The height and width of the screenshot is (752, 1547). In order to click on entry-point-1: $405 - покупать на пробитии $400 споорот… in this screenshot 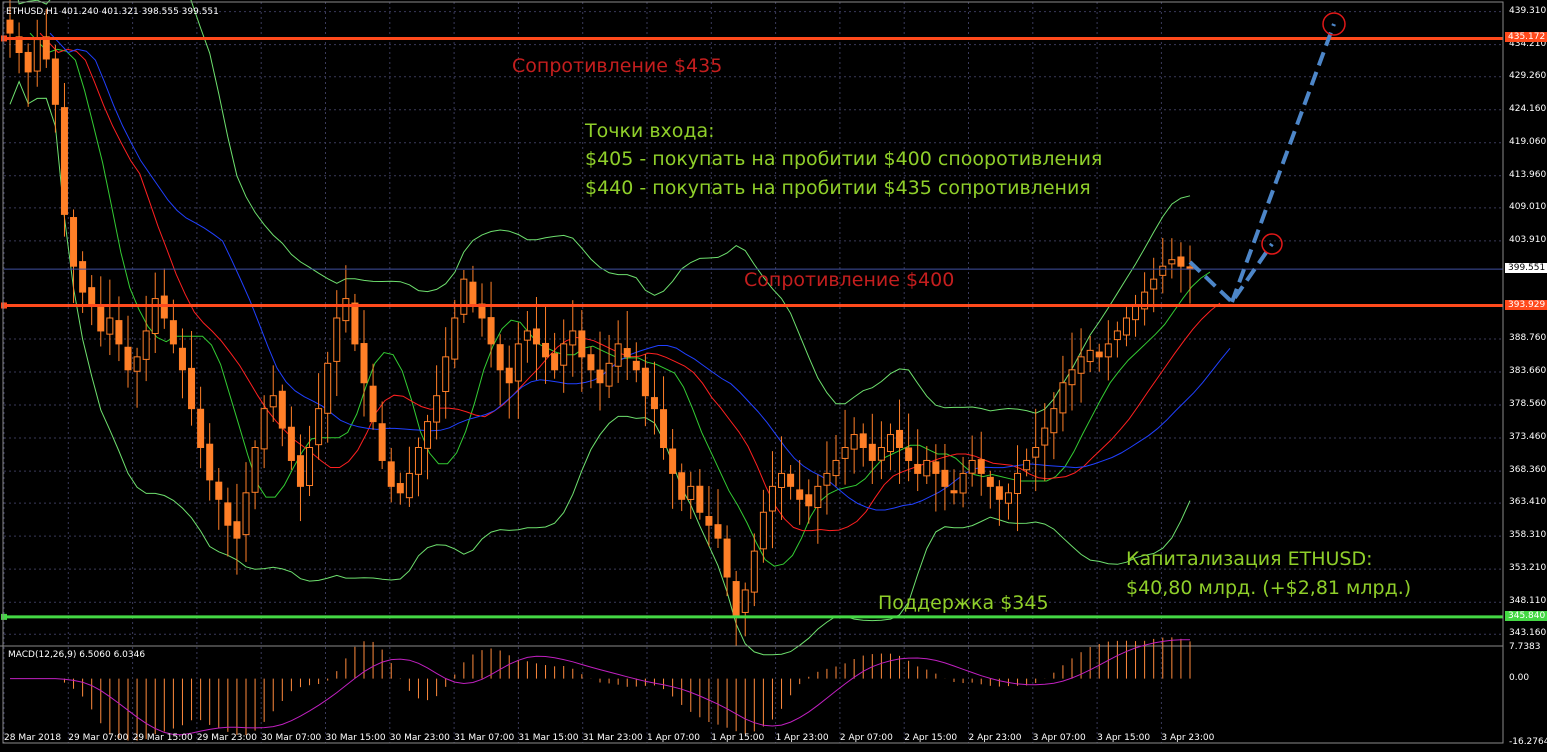, I will do `click(844, 159)`.